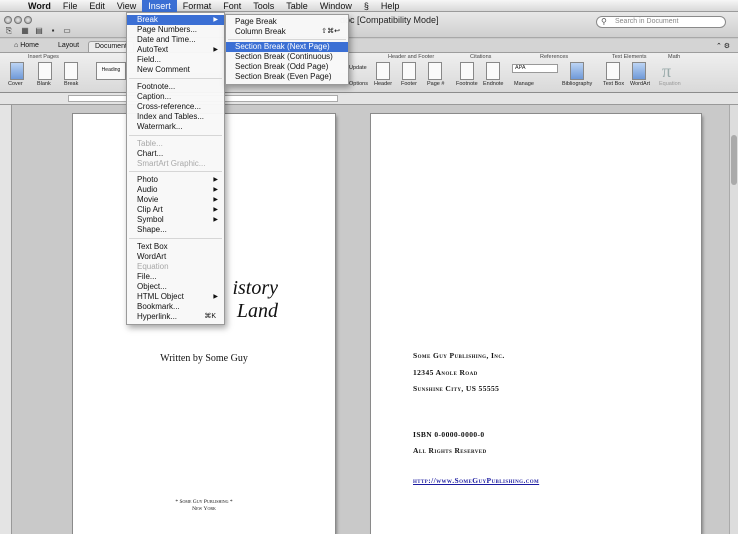 This screenshot has width=738, height=534. I want to click on group-math-label: Math, so click(674, 57).